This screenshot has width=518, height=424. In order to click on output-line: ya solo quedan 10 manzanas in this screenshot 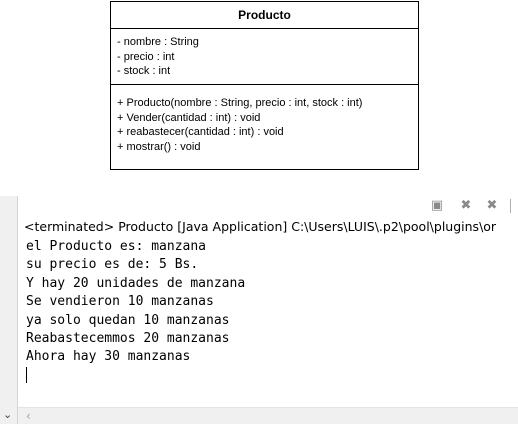, I will do `click(128, 320)`.